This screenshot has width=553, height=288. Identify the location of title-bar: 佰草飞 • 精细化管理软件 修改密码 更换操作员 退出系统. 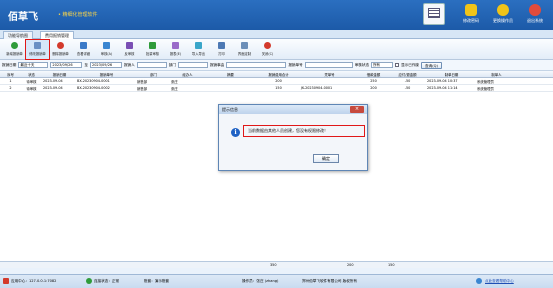
(276, 15).